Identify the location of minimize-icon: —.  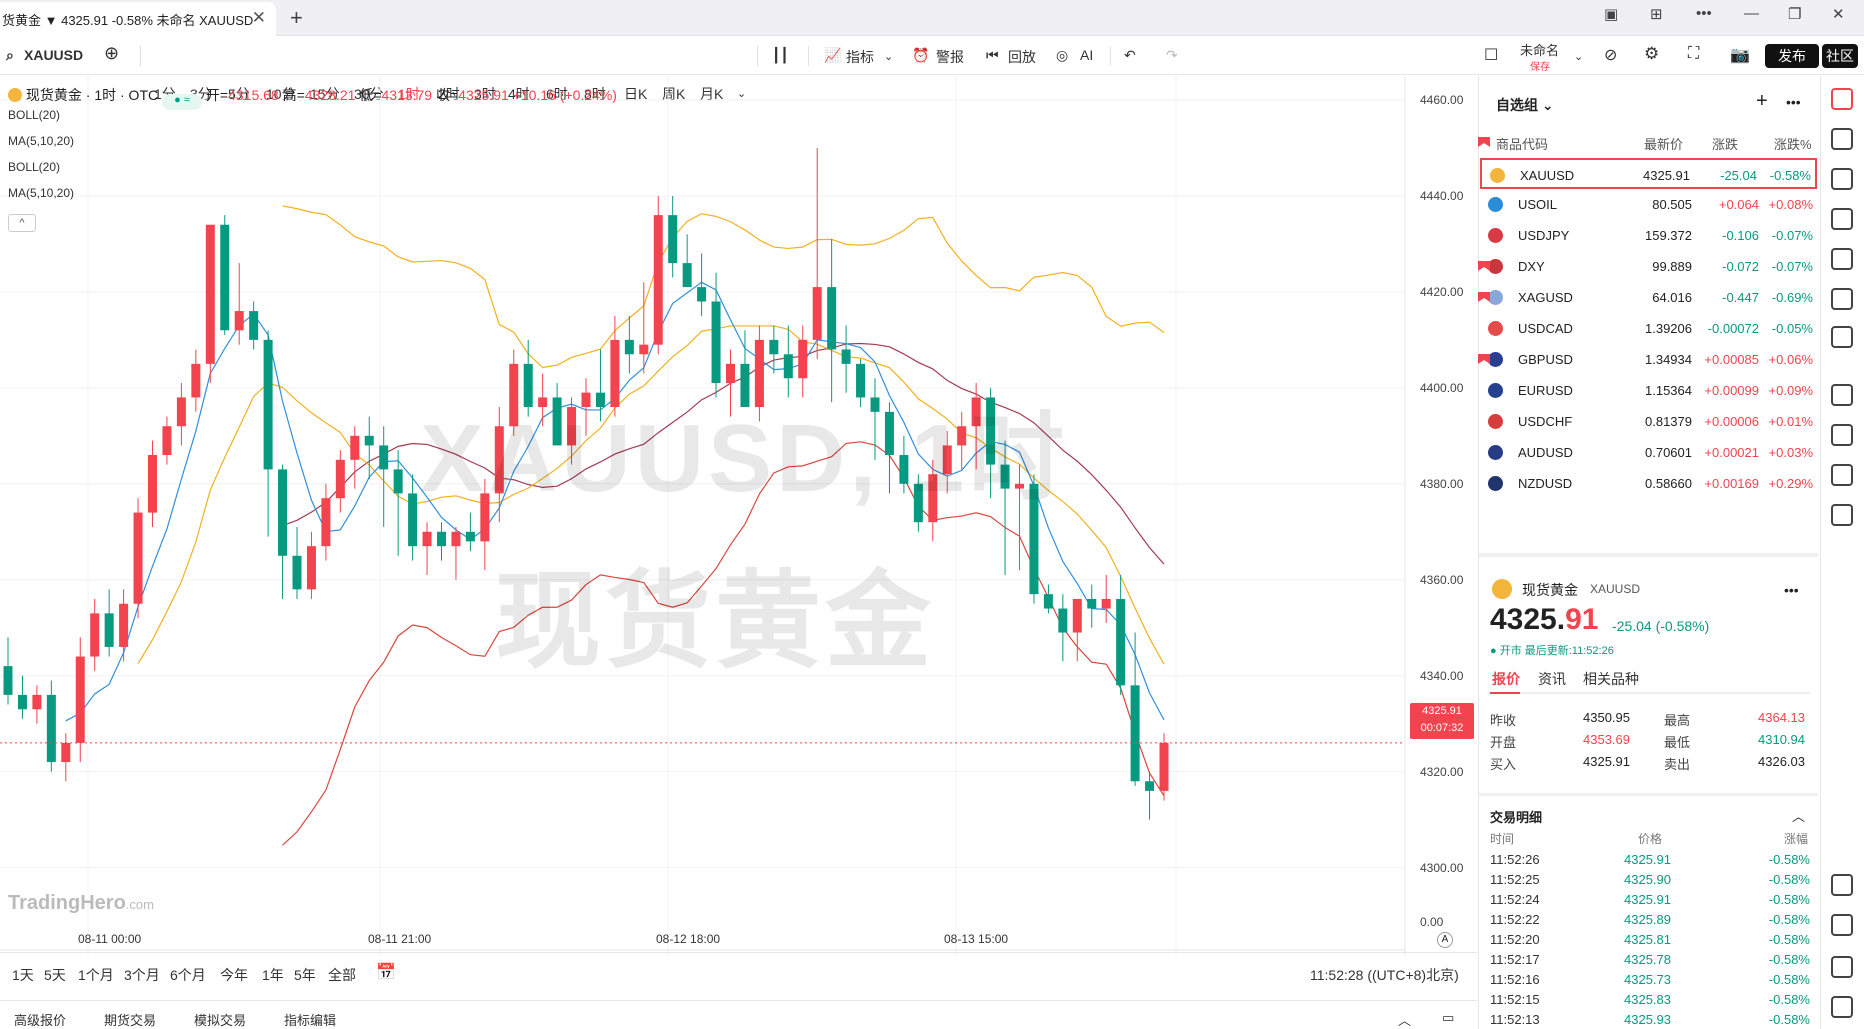
(1751, 13).